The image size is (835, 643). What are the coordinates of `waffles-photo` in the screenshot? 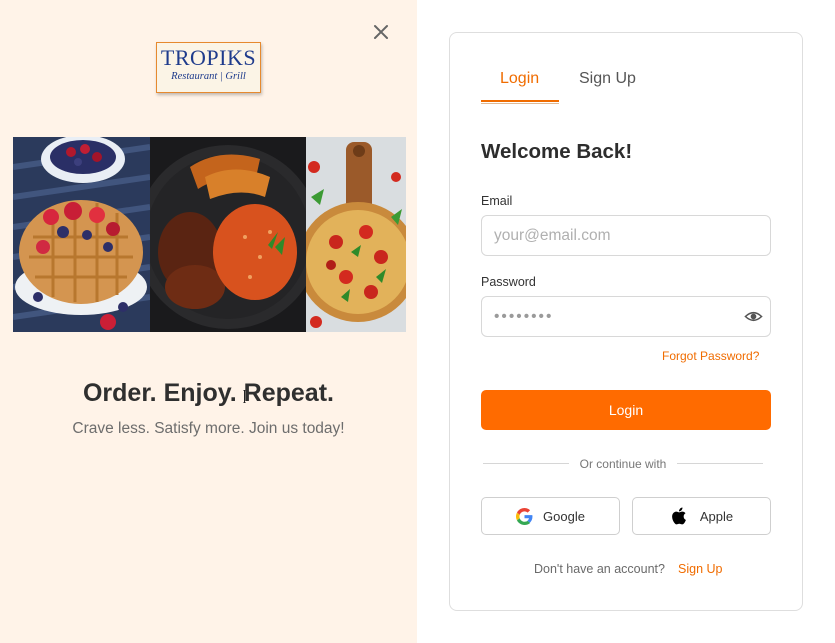 It's located at (81, 234).